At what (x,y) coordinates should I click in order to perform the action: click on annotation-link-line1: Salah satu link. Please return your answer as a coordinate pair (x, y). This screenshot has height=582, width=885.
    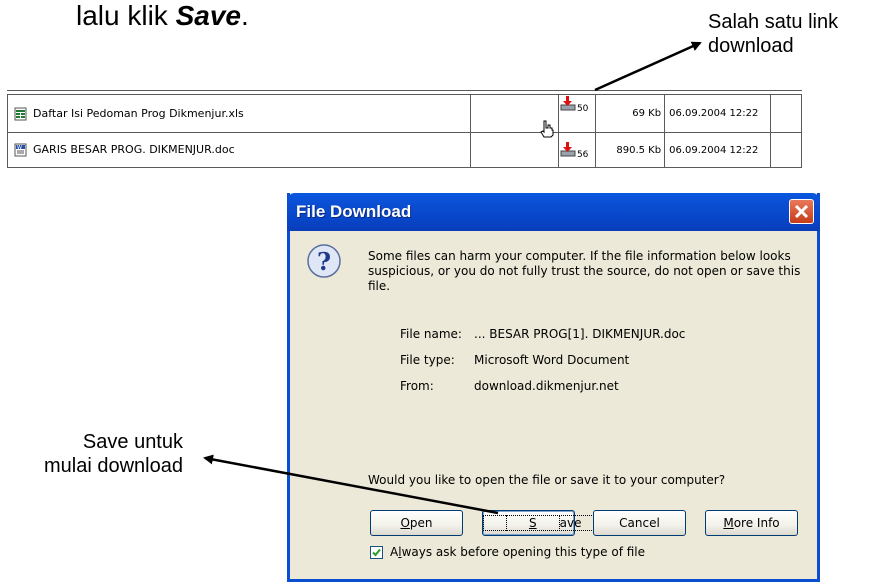
    Looking at the image, I should click on (773, 22).